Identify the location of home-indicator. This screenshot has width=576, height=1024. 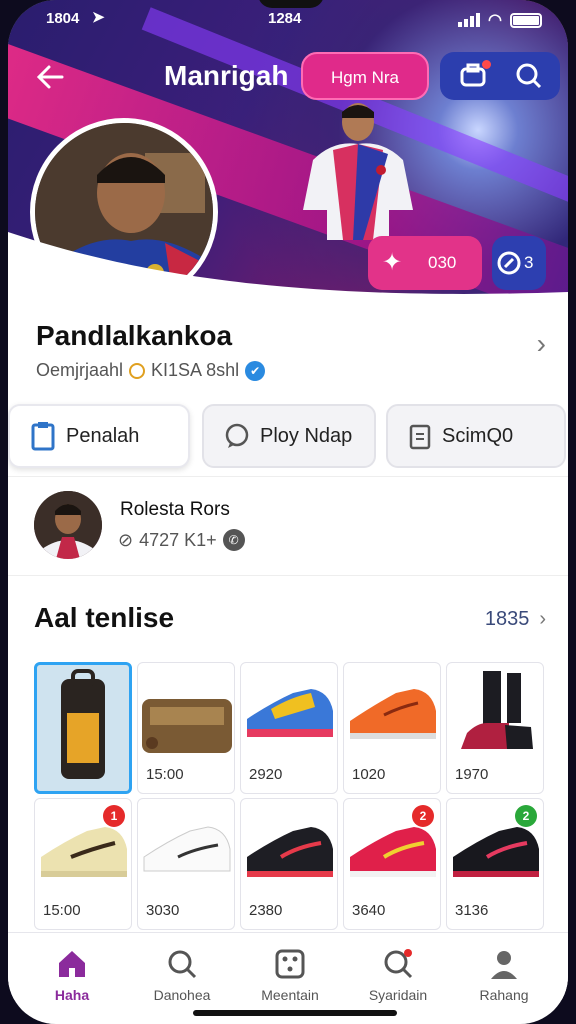
(295, 1013).